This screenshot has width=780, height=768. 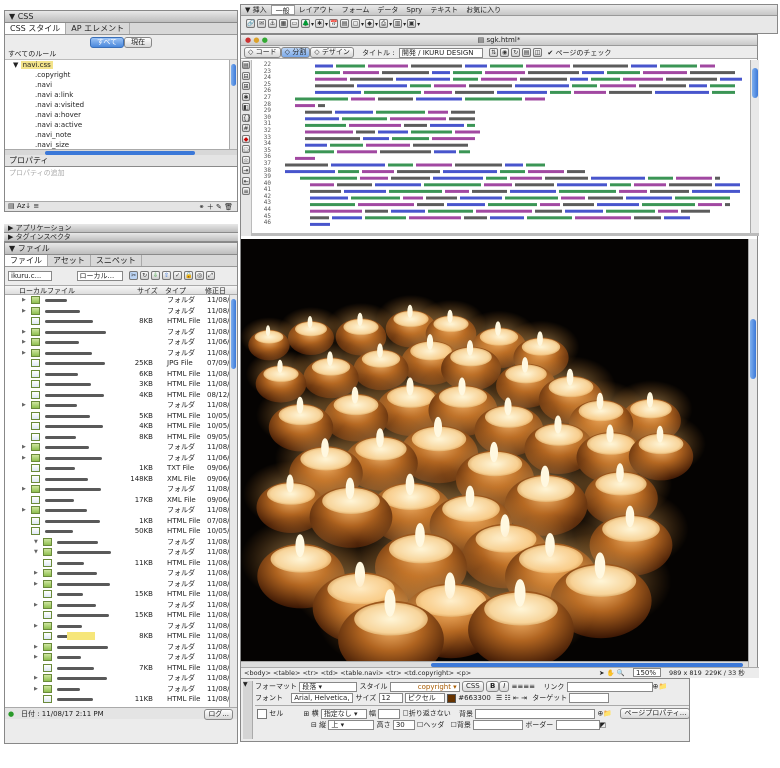 What do you see at coordinates (121, 416) in the screenshot?
I see `file-row: 5KB HTML File 10/05/07` at bounding box center [121, 416].